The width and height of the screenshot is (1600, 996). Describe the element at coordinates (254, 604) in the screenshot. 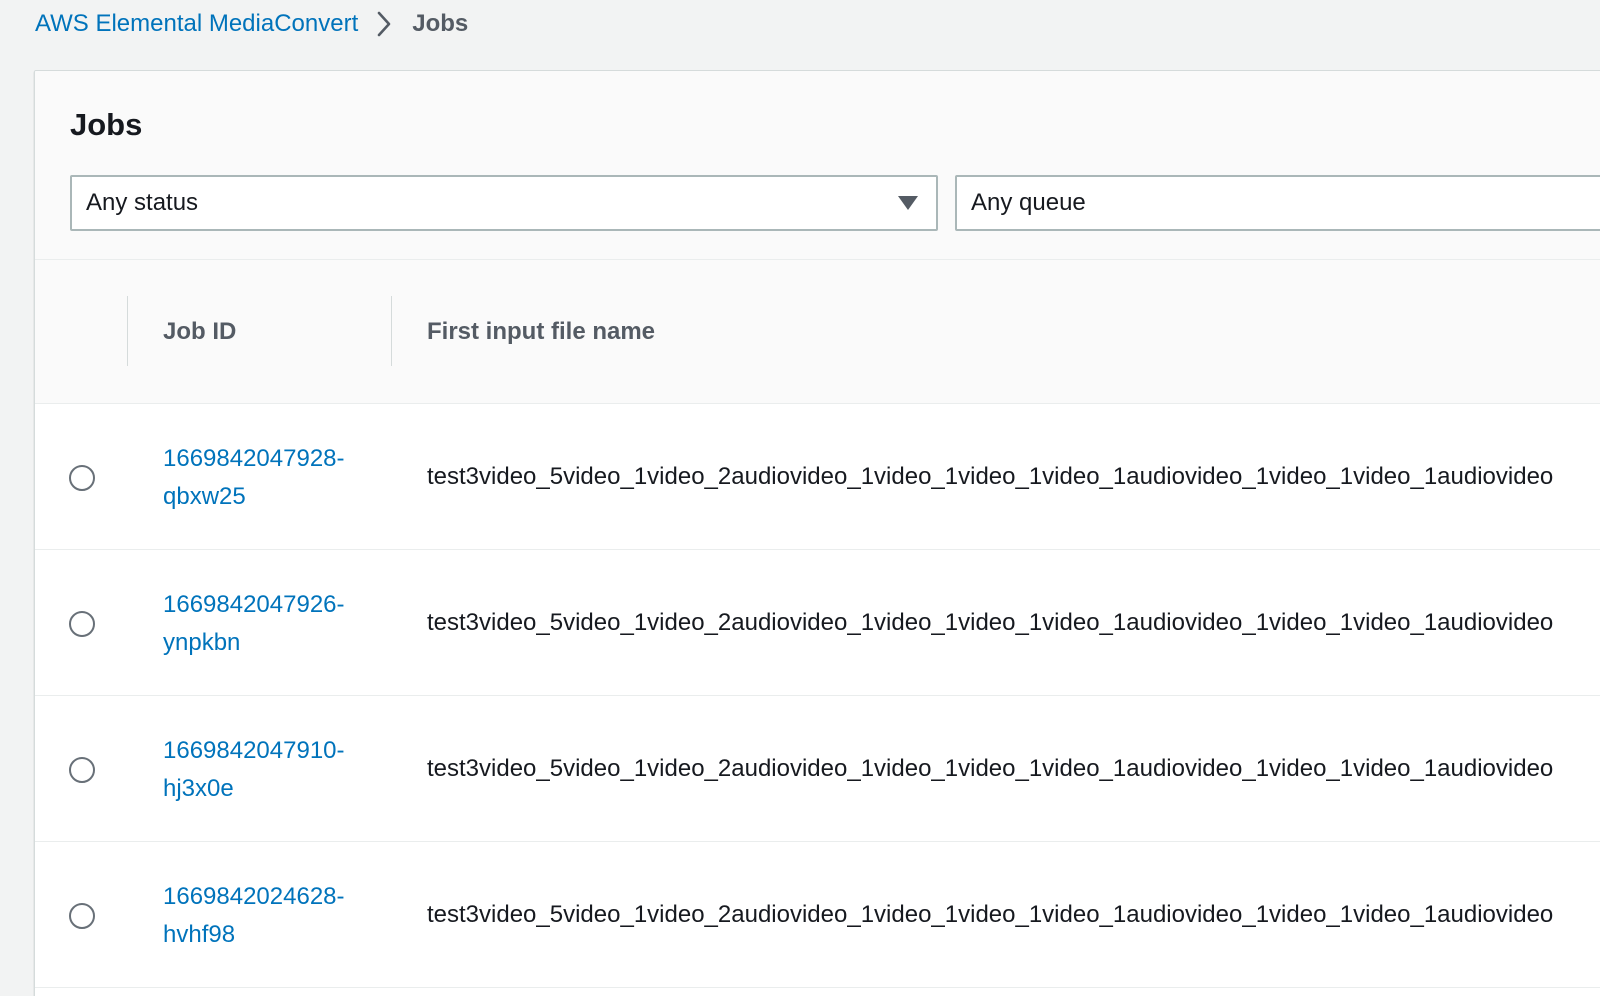

I see `job-id-part: 1669842047926-` at that location.